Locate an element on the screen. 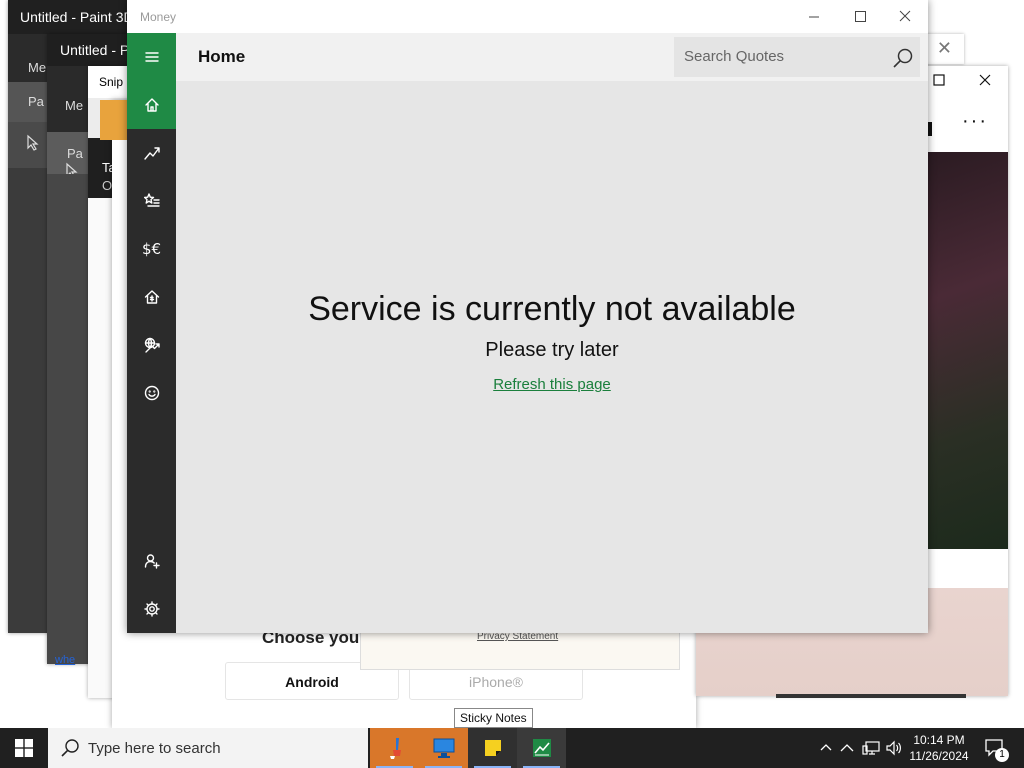  monitor-app-icon is located at coordinates (443, 748).